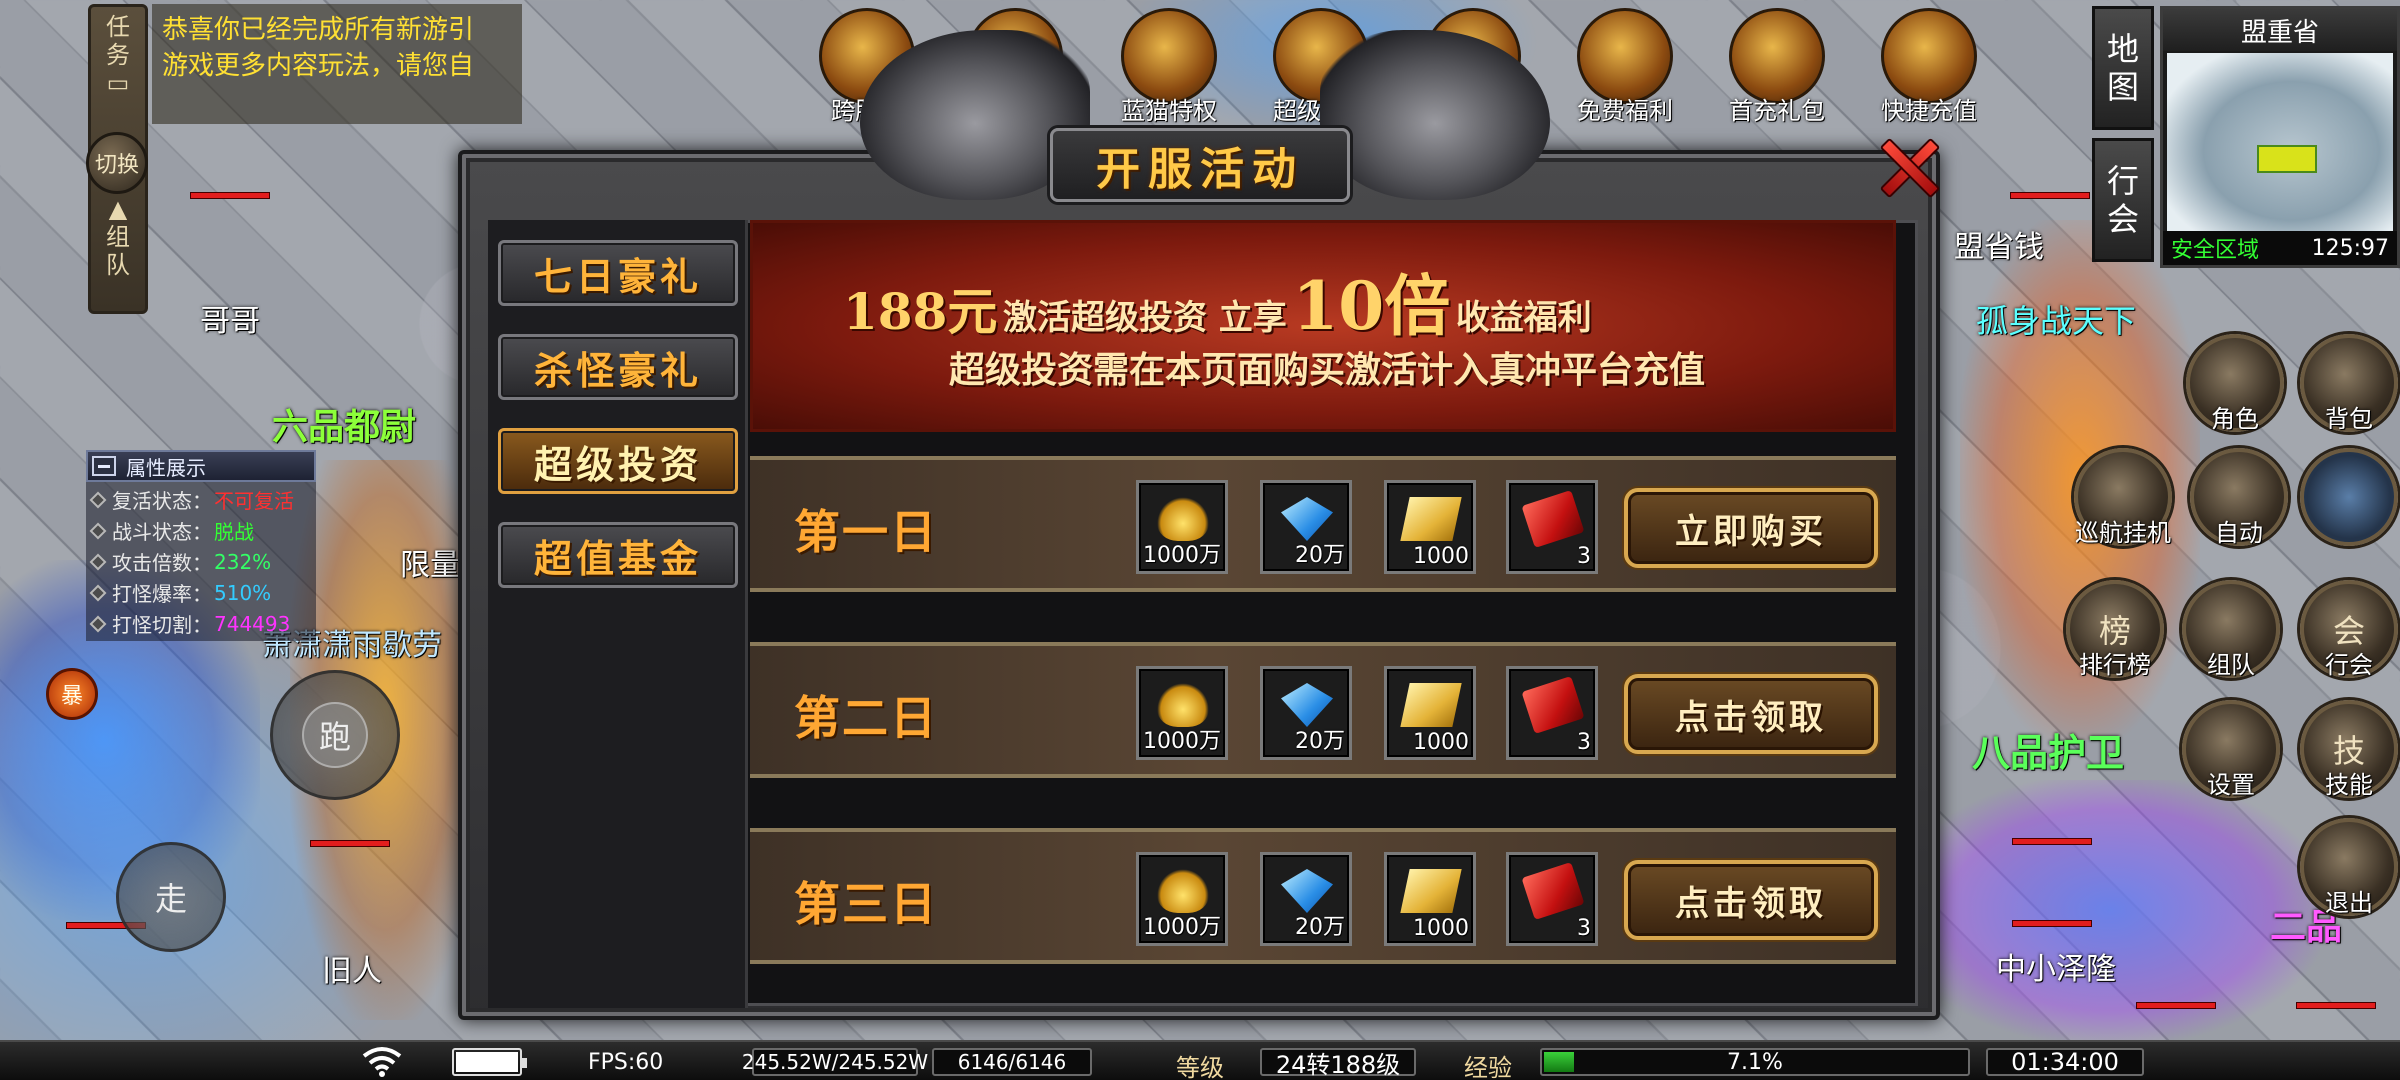 The height and width of the screenshot is (1080, 2400). Describe the element at coordinates (2123, 497) in the screenshot. I see `auto-patrol-button: 巡航挂机` at that location.